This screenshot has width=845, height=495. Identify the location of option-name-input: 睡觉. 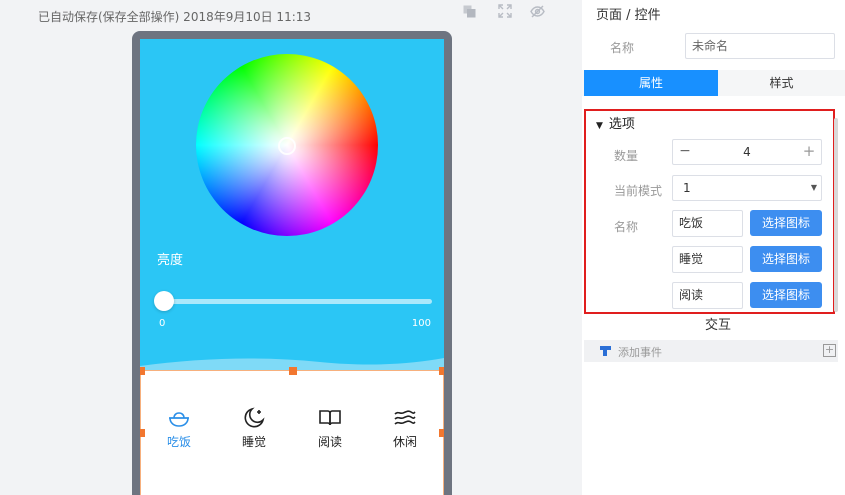
(707, 259).